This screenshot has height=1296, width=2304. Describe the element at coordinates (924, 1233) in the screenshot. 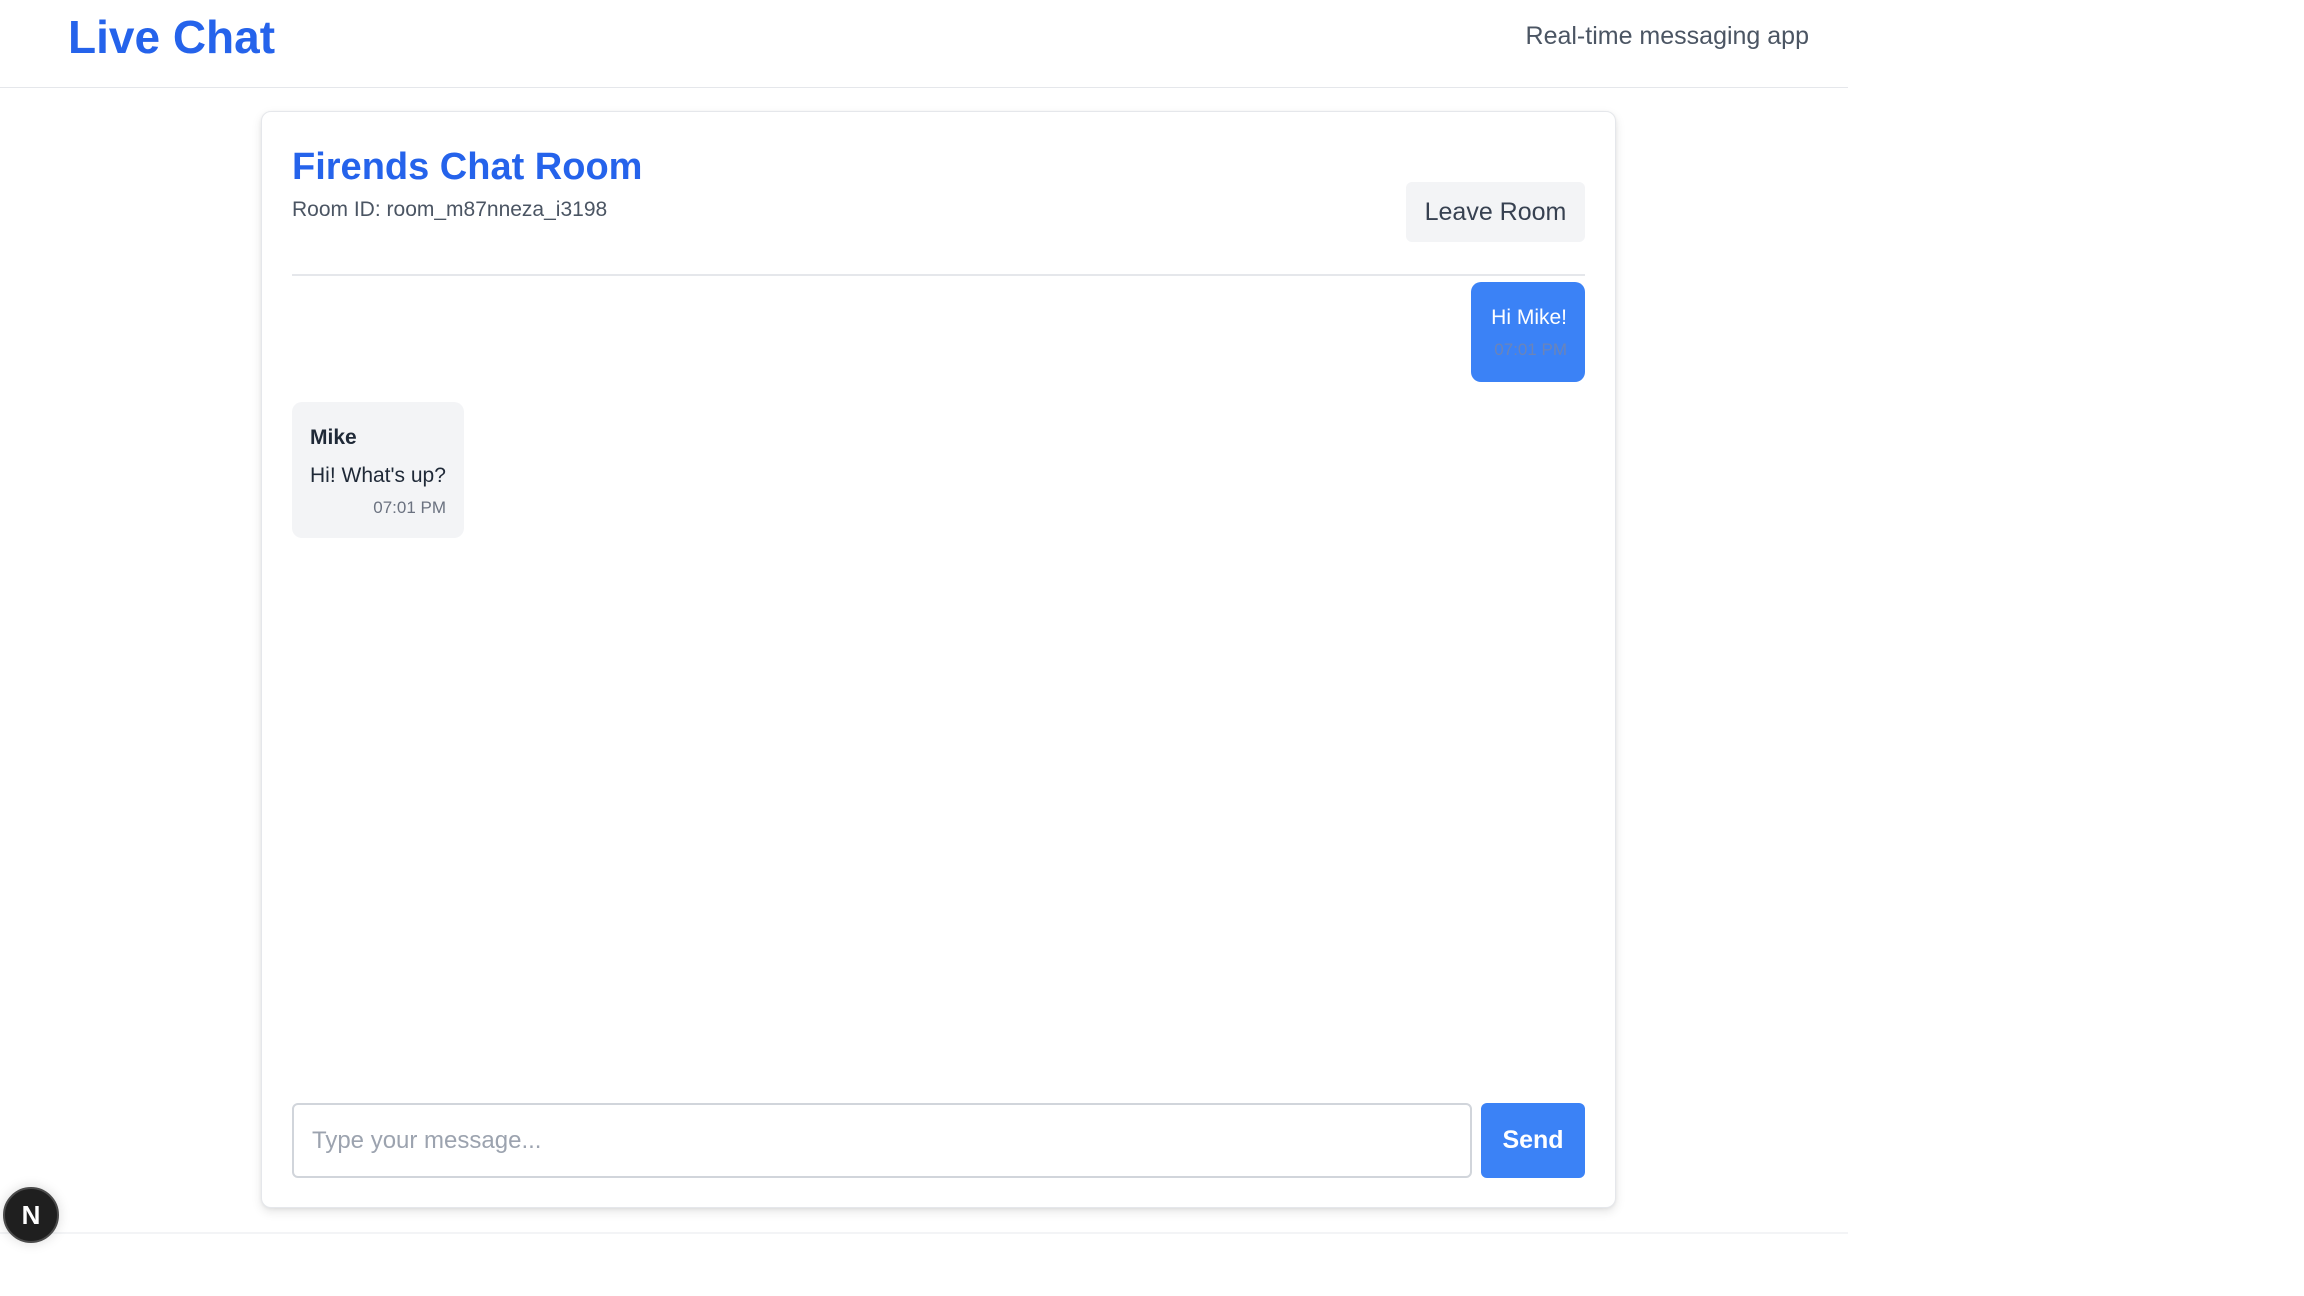

I see `footer-divider` at that location.